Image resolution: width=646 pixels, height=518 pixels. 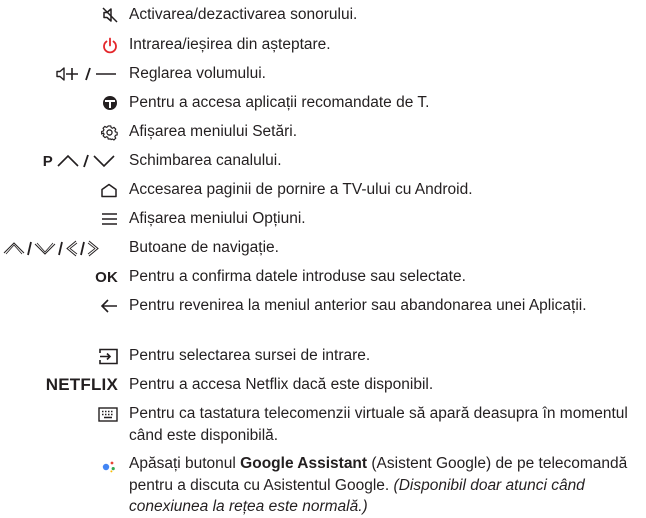 What do you see at coordinates (110, 103) in the screenshot?
I see `recommended-apps-icon` at bounding box center [110, 103].